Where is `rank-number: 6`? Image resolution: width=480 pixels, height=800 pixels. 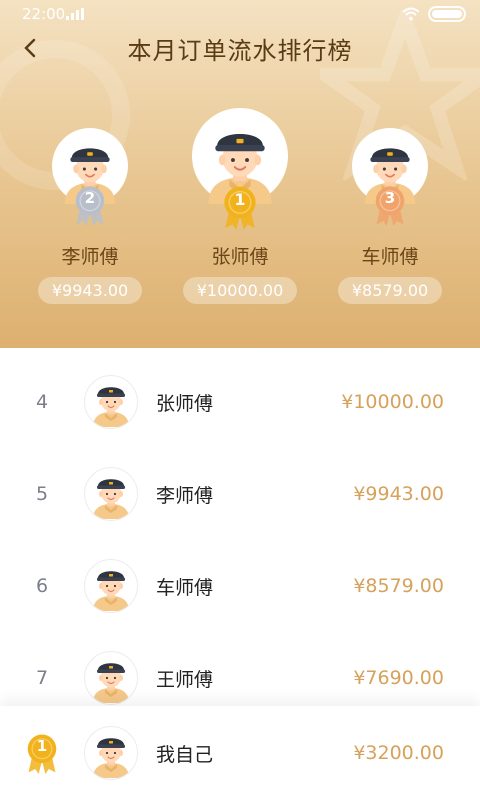
rank-number: 6 is located at coordinates (42, 586).